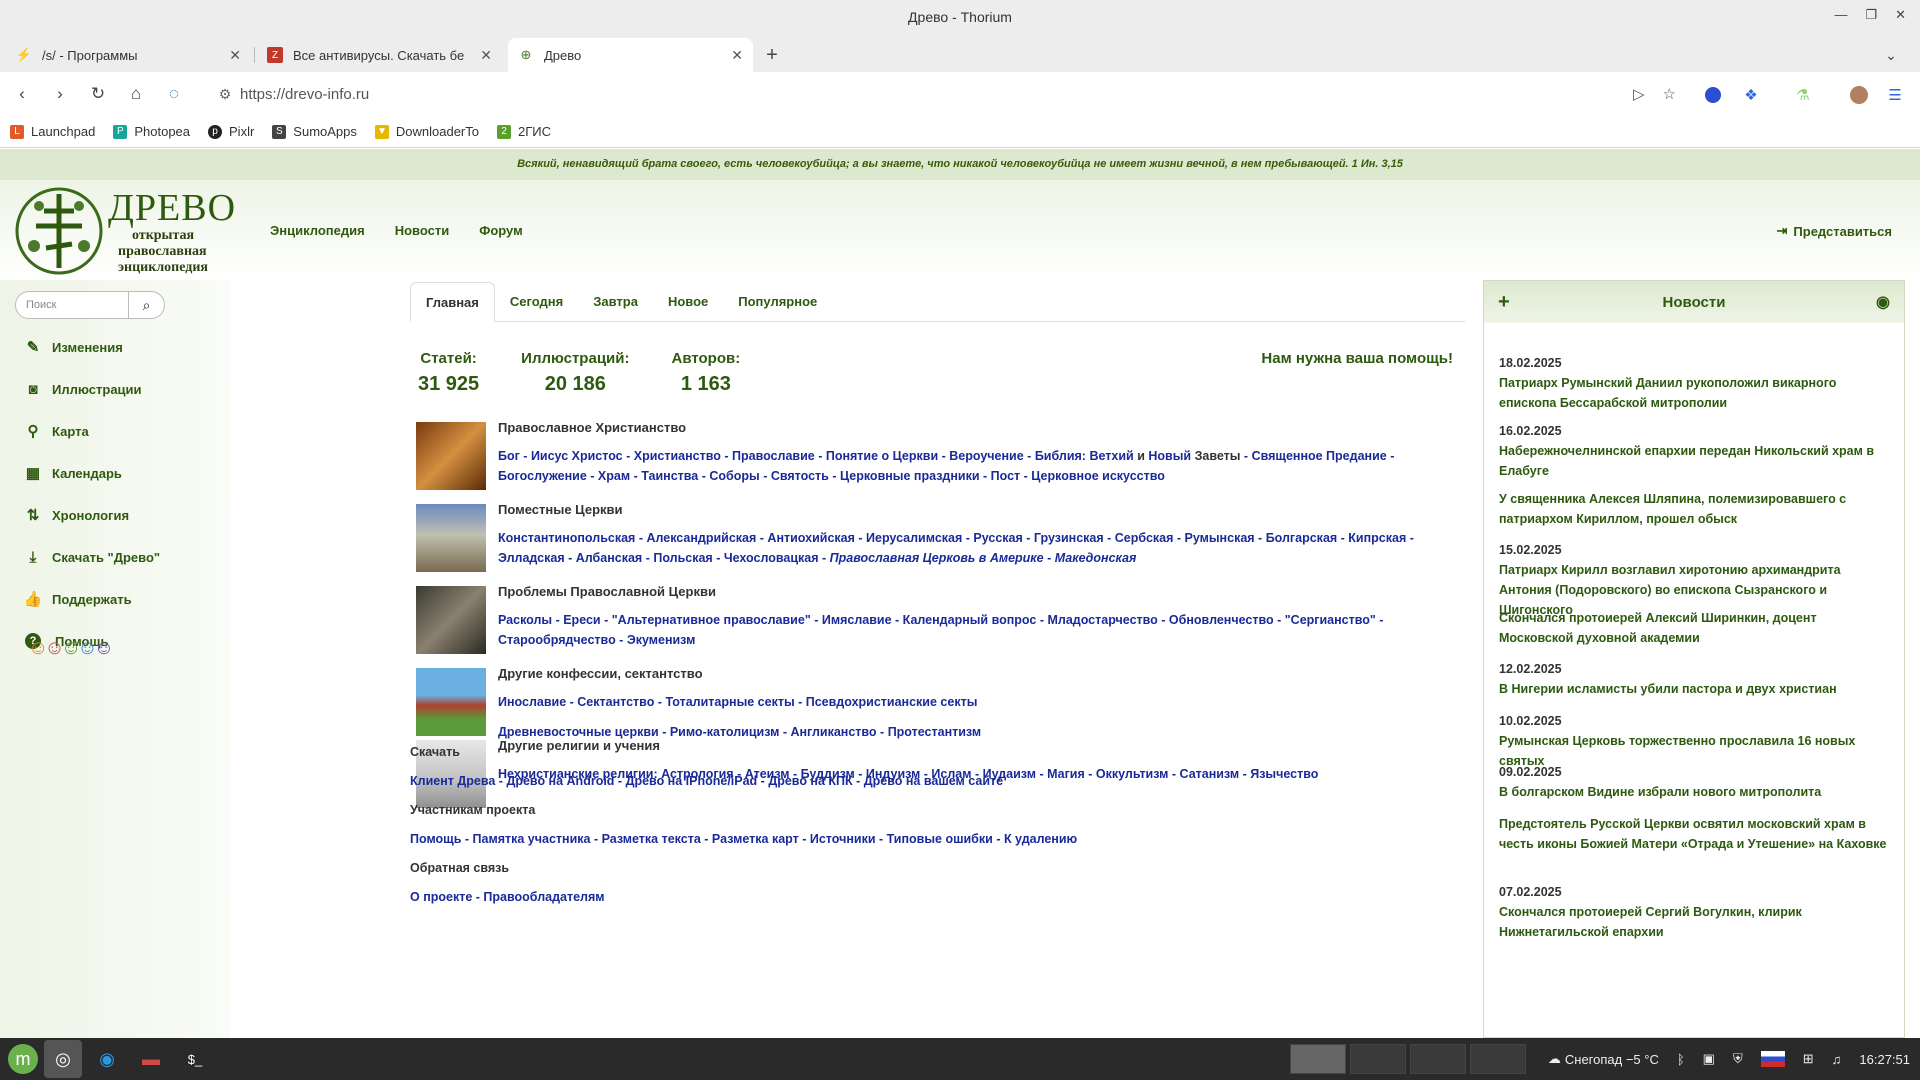 The image size is (1920, 1080). Describe the element at coordinates (800, 476) in the screenshot. I see `topic-link: Святость` at that location.